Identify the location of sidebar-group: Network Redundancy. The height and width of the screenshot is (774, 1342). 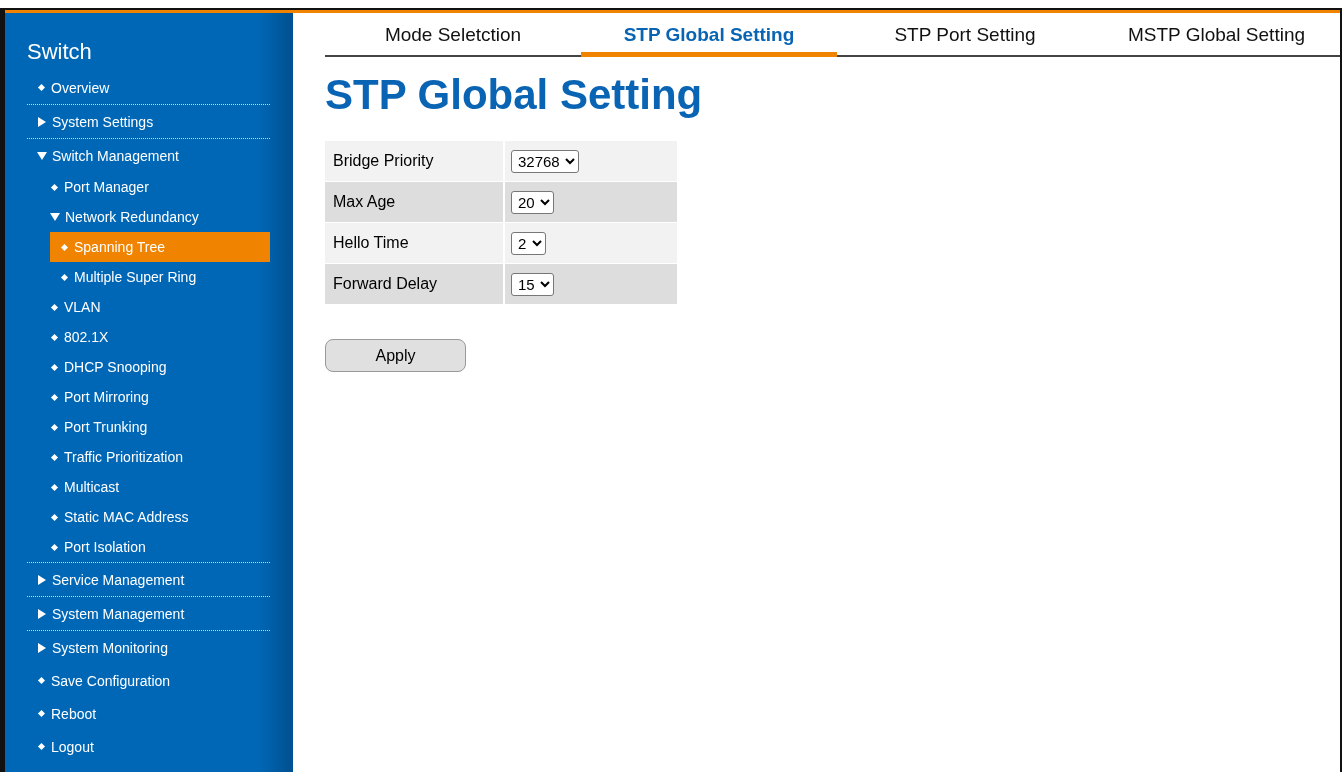
(148, 217).